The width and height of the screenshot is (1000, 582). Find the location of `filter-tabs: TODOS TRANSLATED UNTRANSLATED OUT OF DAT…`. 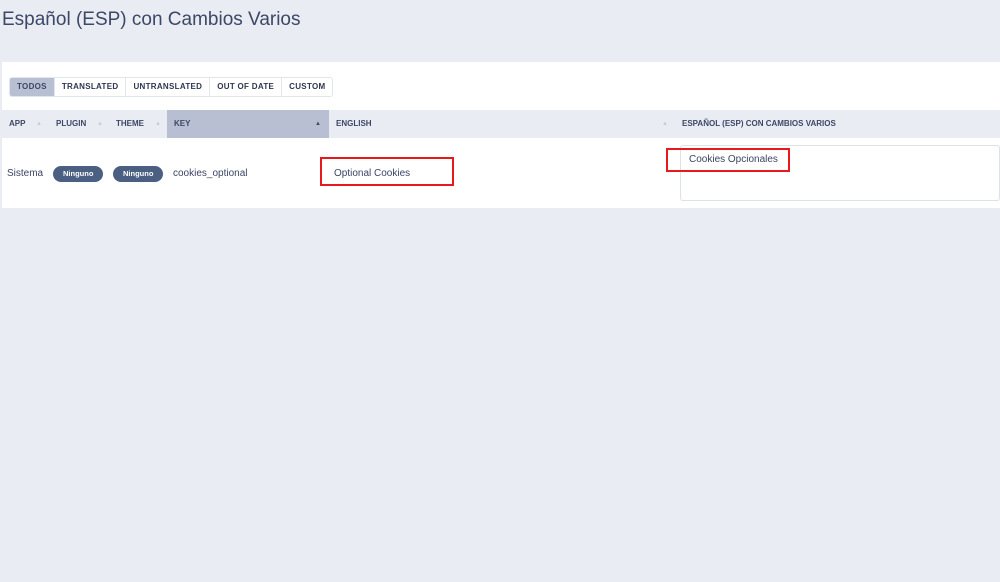

filter-tabs: TODOS TRANSLATED UNTRANSLATED OUT OF DAT… is located at coordinates (171, 87).